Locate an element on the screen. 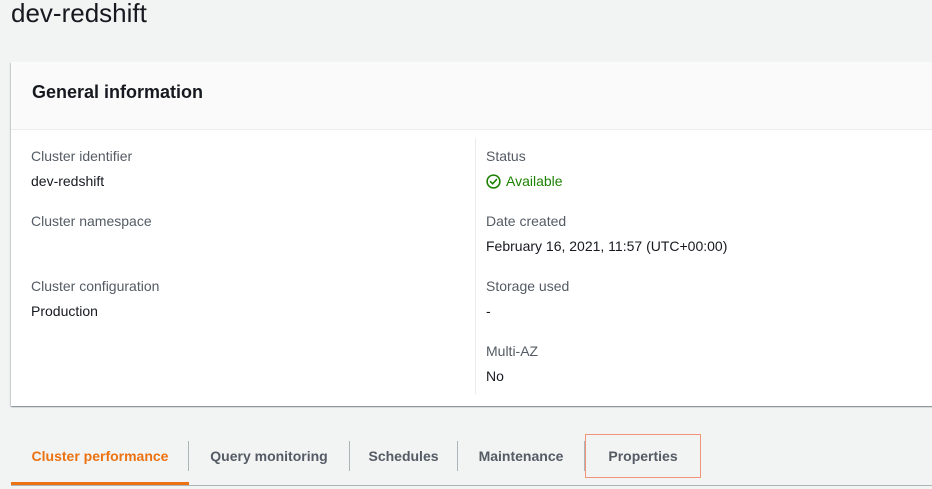 This screenshot has height=489, width=932. storage-used-label: Storage used is located at coordinates (528, 286).